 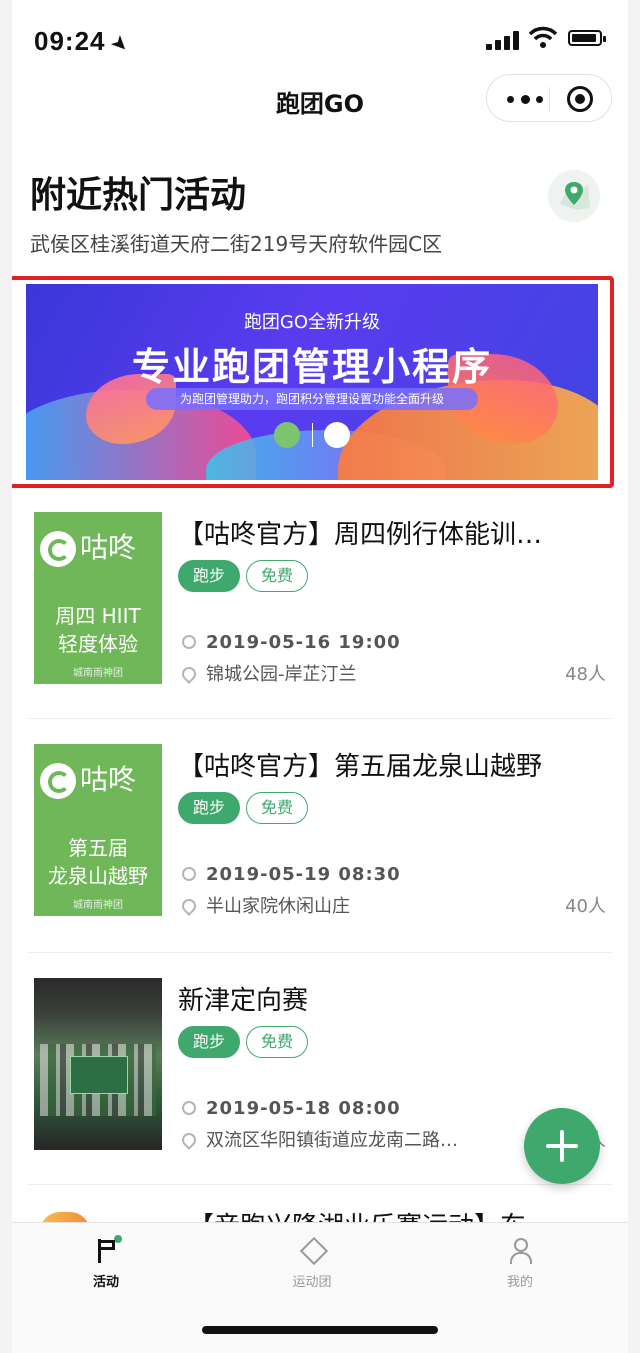 What do you see at coordinates (312, 399) in the screenshot?
I see `banner-tagline: 为跑团管理助力，跑团积分管理设置功能全面升级` at bounding box center [312, 399].